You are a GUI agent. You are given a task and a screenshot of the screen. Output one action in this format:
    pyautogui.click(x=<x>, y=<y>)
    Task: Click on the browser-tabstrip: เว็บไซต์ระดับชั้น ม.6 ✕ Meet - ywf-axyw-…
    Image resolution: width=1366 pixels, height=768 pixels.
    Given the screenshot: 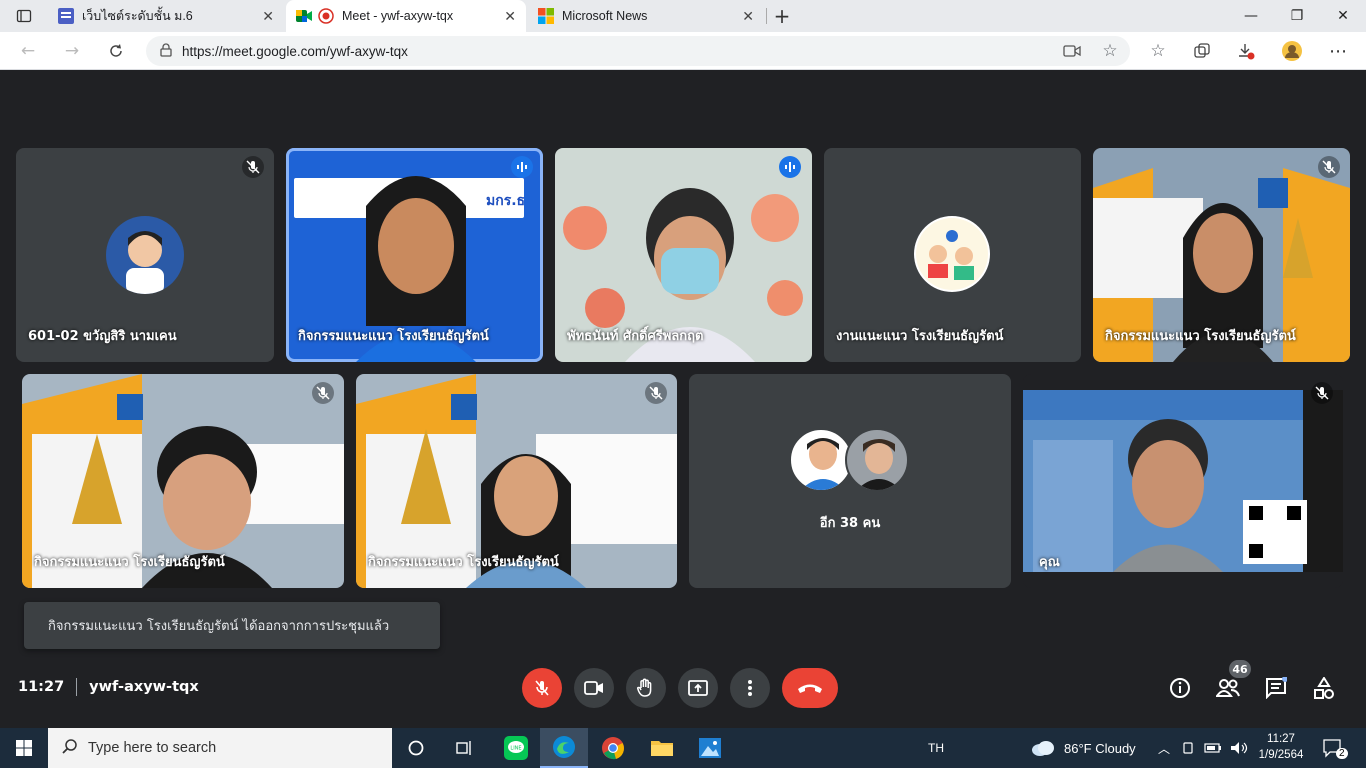 What is the action you would take?
    pyautogui.click(x=683, y=16)
    